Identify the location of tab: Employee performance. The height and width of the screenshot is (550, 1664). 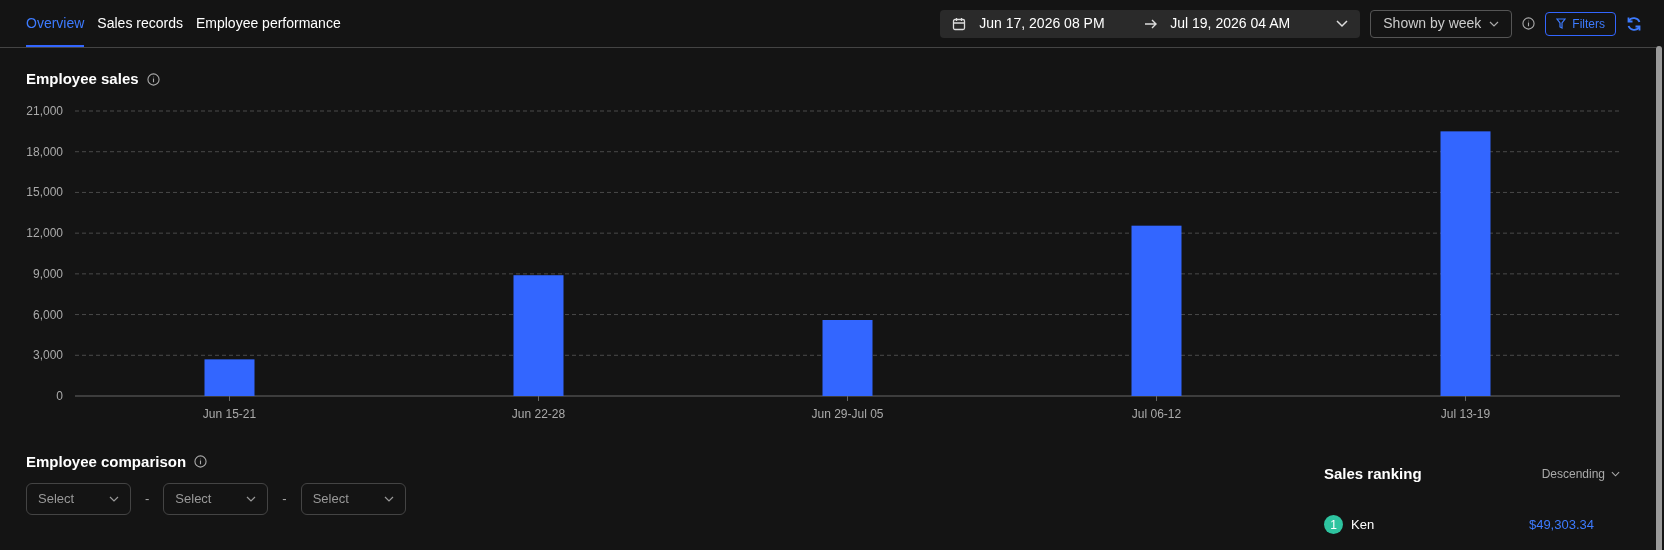
(268, 23).